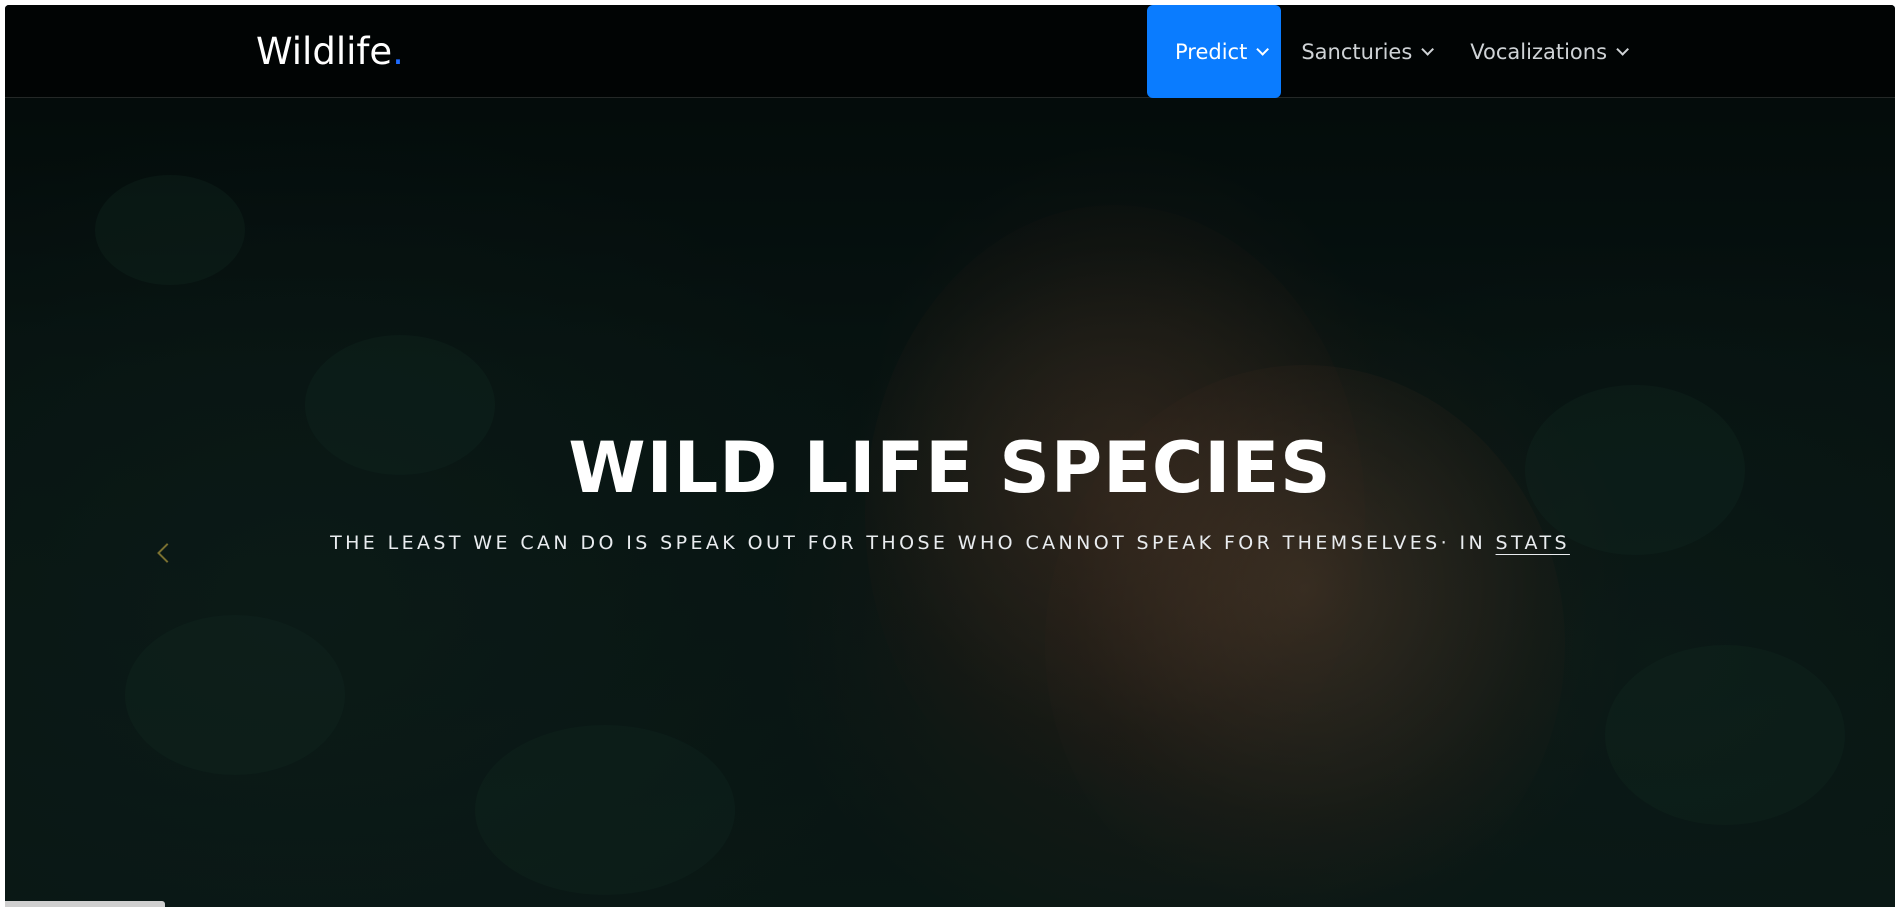 The image size is (1901, 907). What do you see at coordinates (1533, 543) in the screenshot?
I see `stats-link: STATS` at bounding box center [1533, 543].